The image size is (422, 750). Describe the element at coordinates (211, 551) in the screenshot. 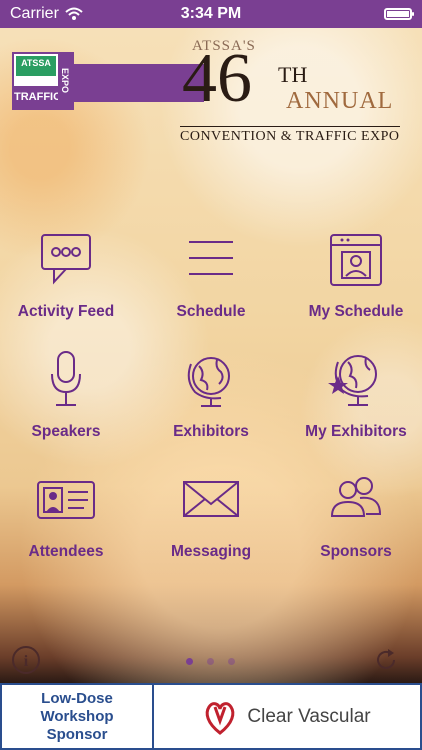

I see `menu-label: Messaging` at that location.